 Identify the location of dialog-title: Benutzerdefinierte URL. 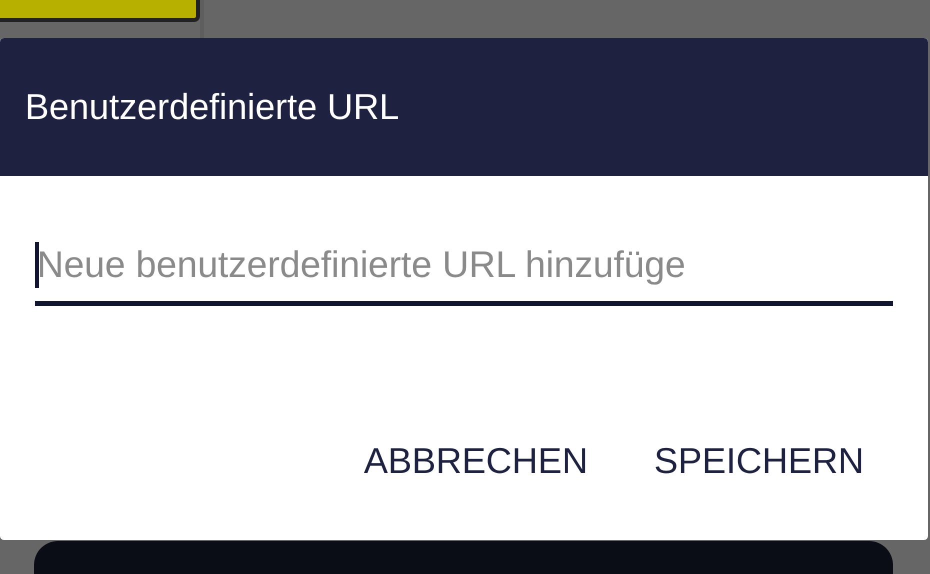
(212, 107).